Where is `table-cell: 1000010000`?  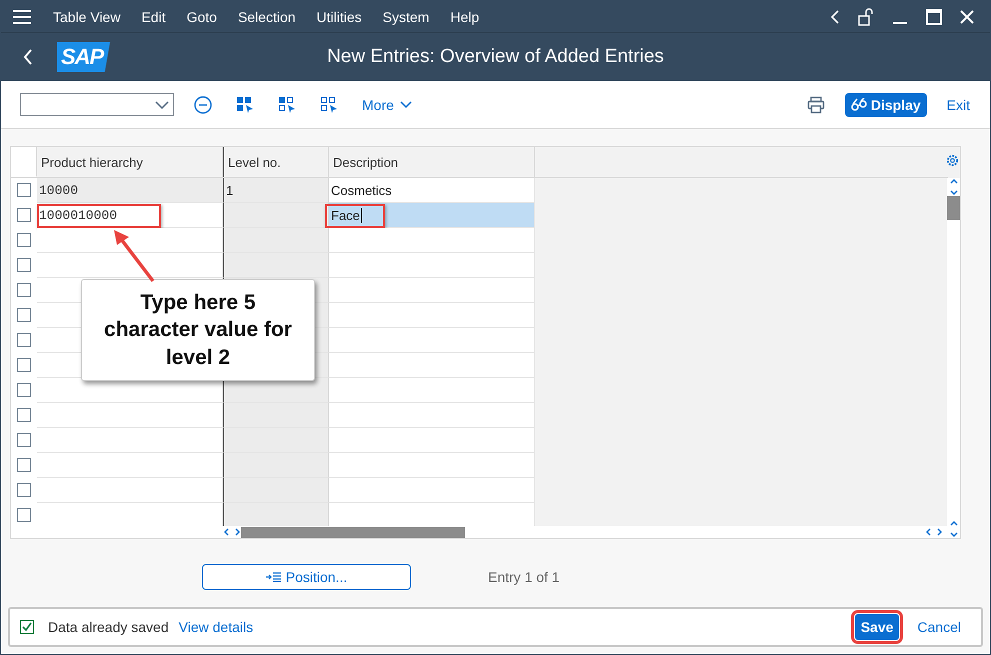 table-cell: 1000010000 is located at coordinates (130, 215).